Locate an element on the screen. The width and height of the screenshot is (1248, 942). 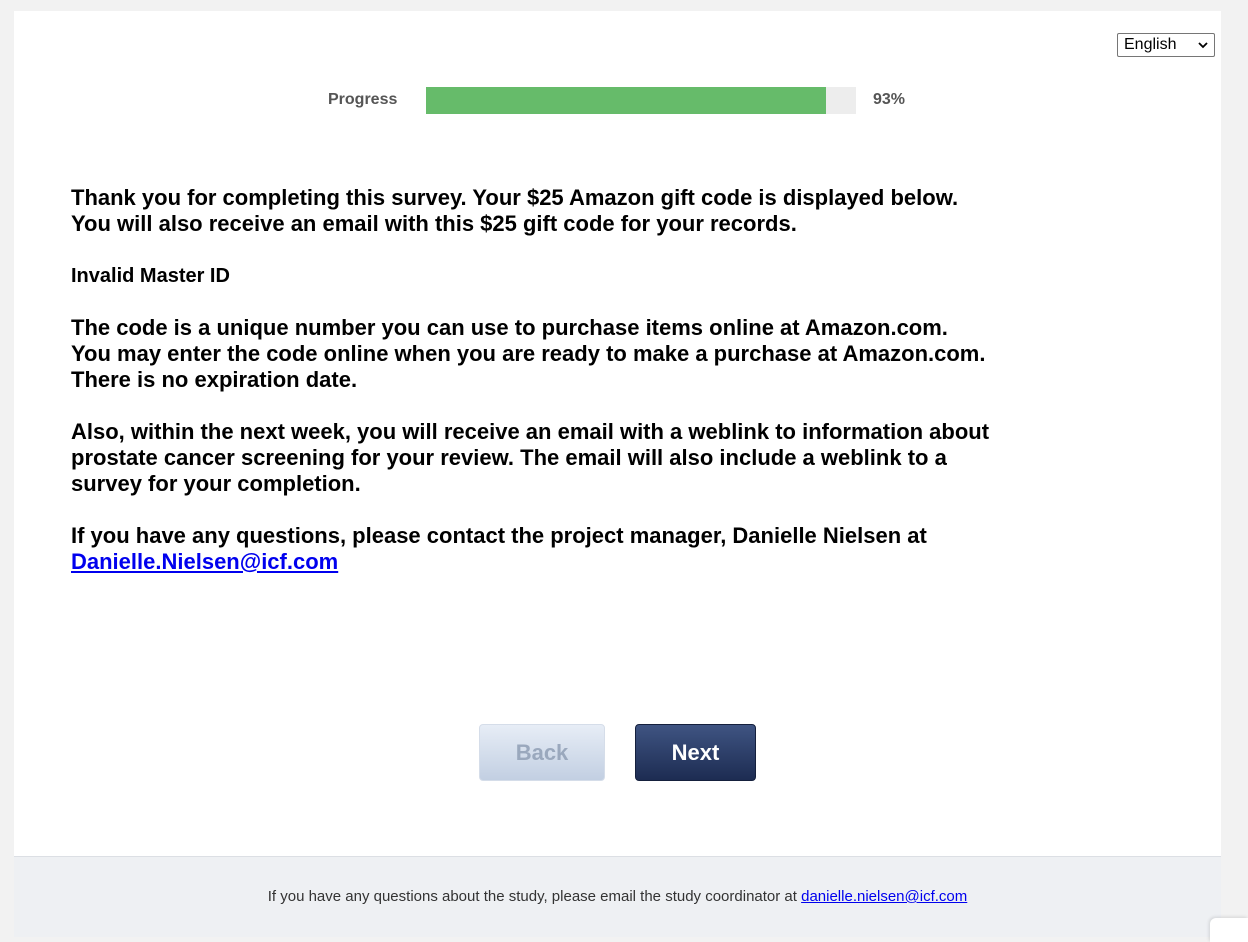
progress-label: Progress is located at coordinates (363, 99).